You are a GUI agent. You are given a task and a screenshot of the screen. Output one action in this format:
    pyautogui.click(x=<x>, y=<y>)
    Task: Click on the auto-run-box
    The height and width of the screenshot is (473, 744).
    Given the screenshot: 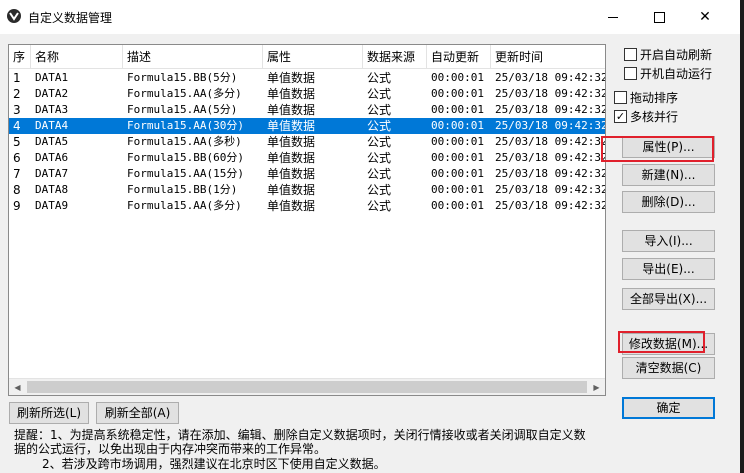 What is the action you would take?
    pyautogui.click(x=630, y=73)
    